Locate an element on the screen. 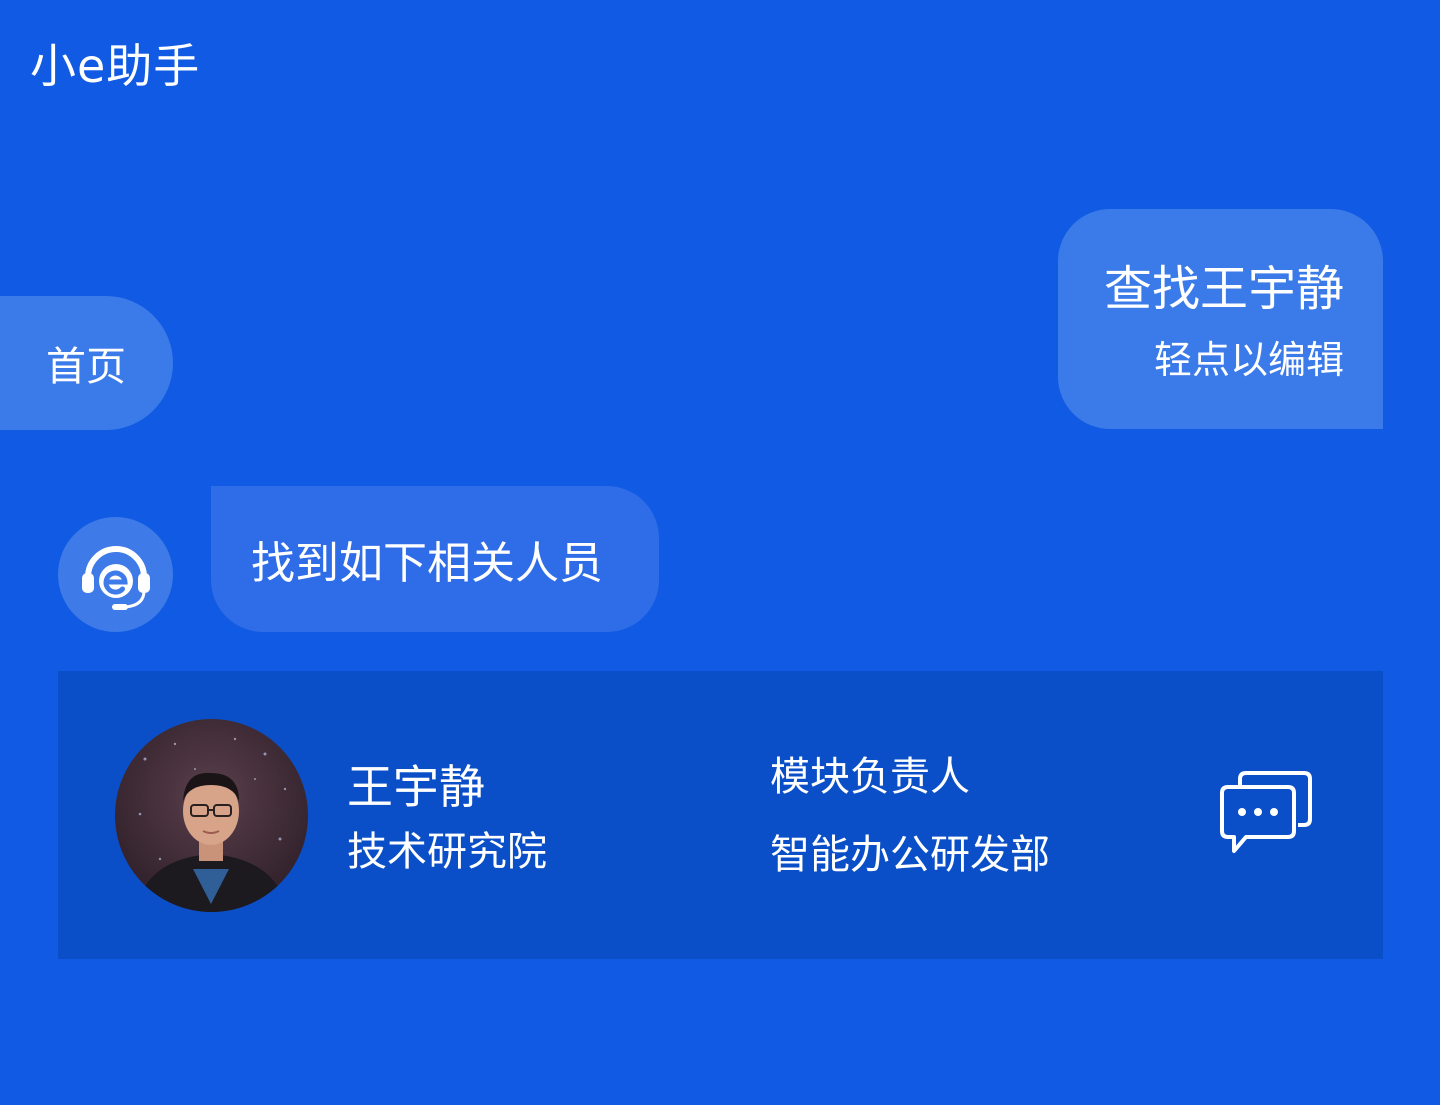 The width and height of the screenshot is (1440, 1105). person-organization: 技术研究院 is located at coordinates (447, 852).